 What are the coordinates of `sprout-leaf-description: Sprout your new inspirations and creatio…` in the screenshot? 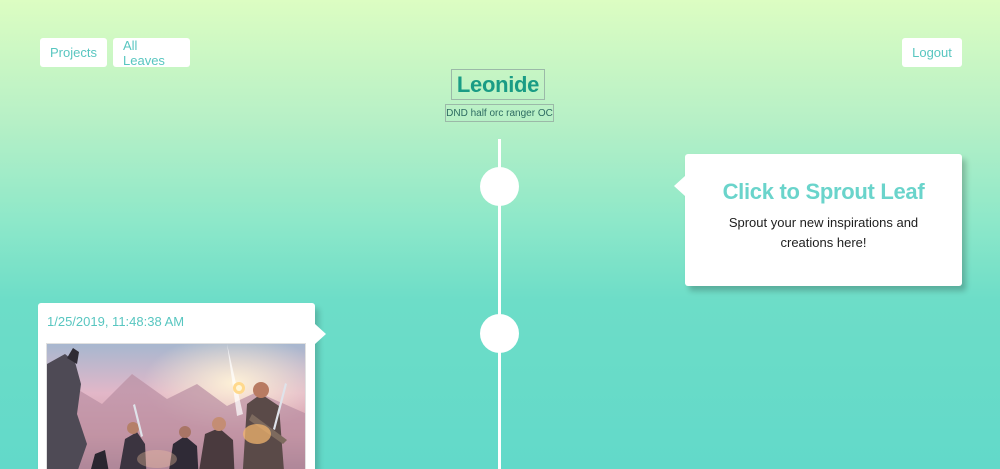 It's located at (823, 232).